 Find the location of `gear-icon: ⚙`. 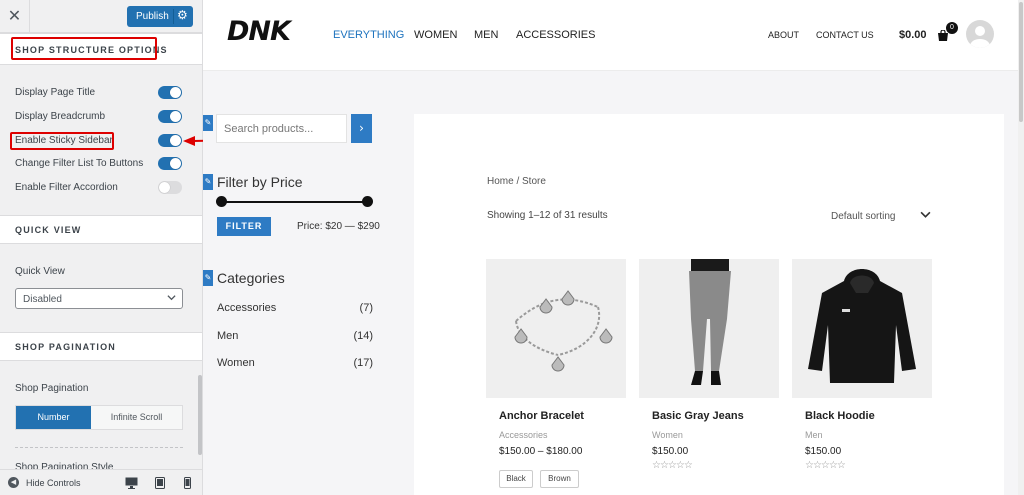

gear-icon: ⚙ is located at coordinates (182, 15).